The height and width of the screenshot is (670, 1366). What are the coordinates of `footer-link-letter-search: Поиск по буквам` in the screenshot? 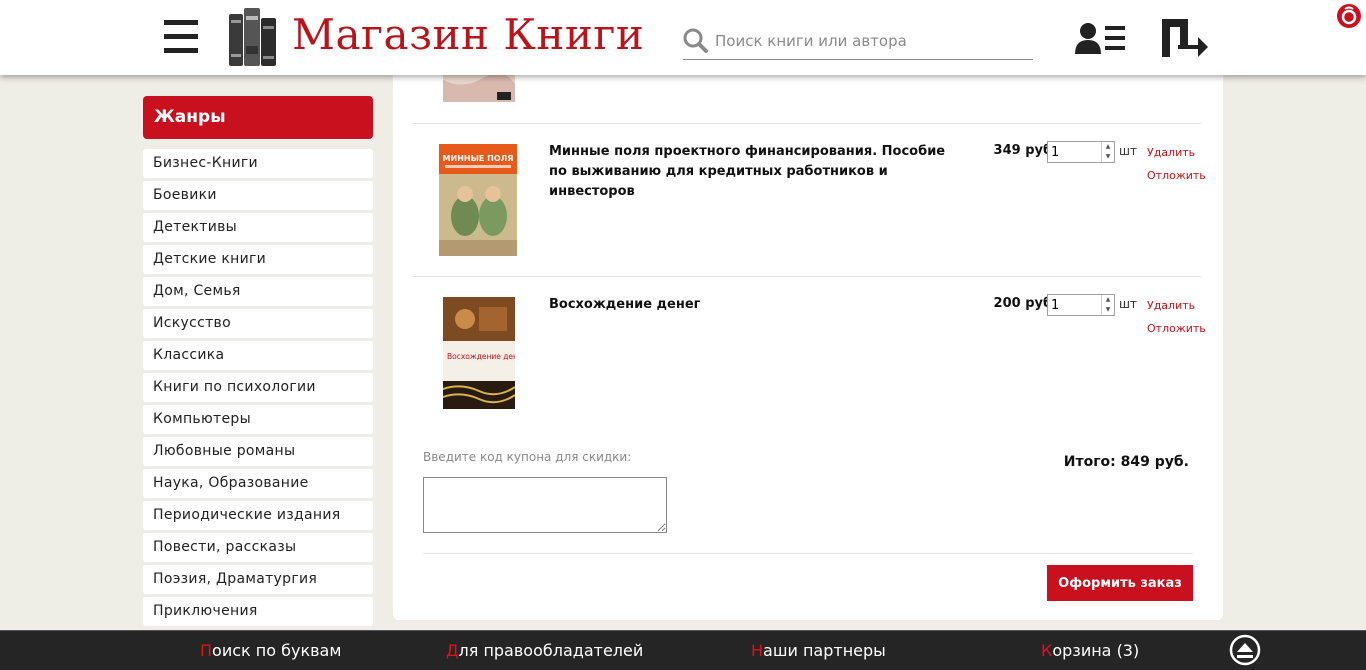 It's located at (270, 650).